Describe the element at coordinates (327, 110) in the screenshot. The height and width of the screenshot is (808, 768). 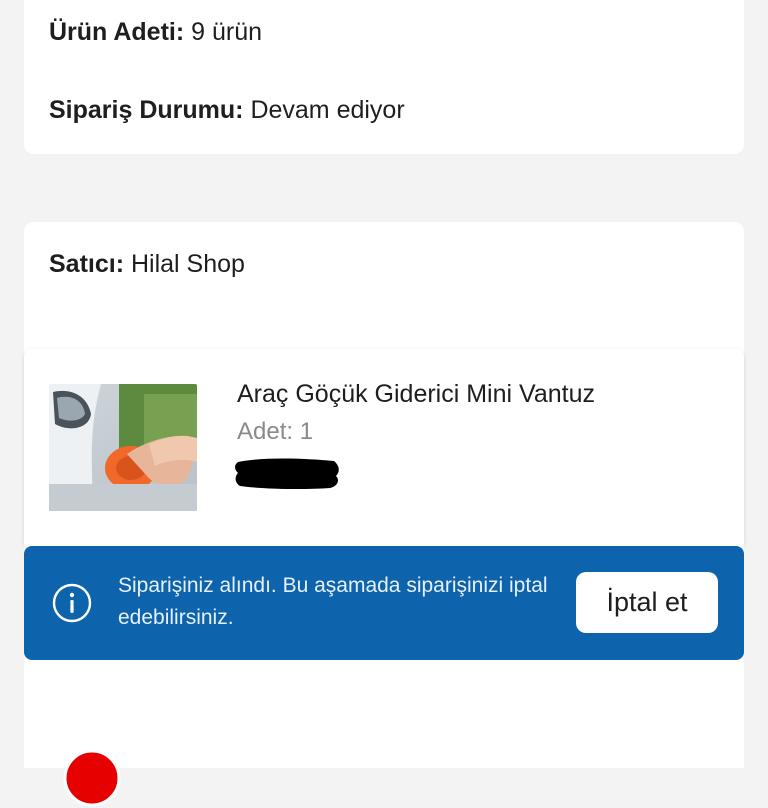
I see `order-status-value: Devam ediyor` at that location.